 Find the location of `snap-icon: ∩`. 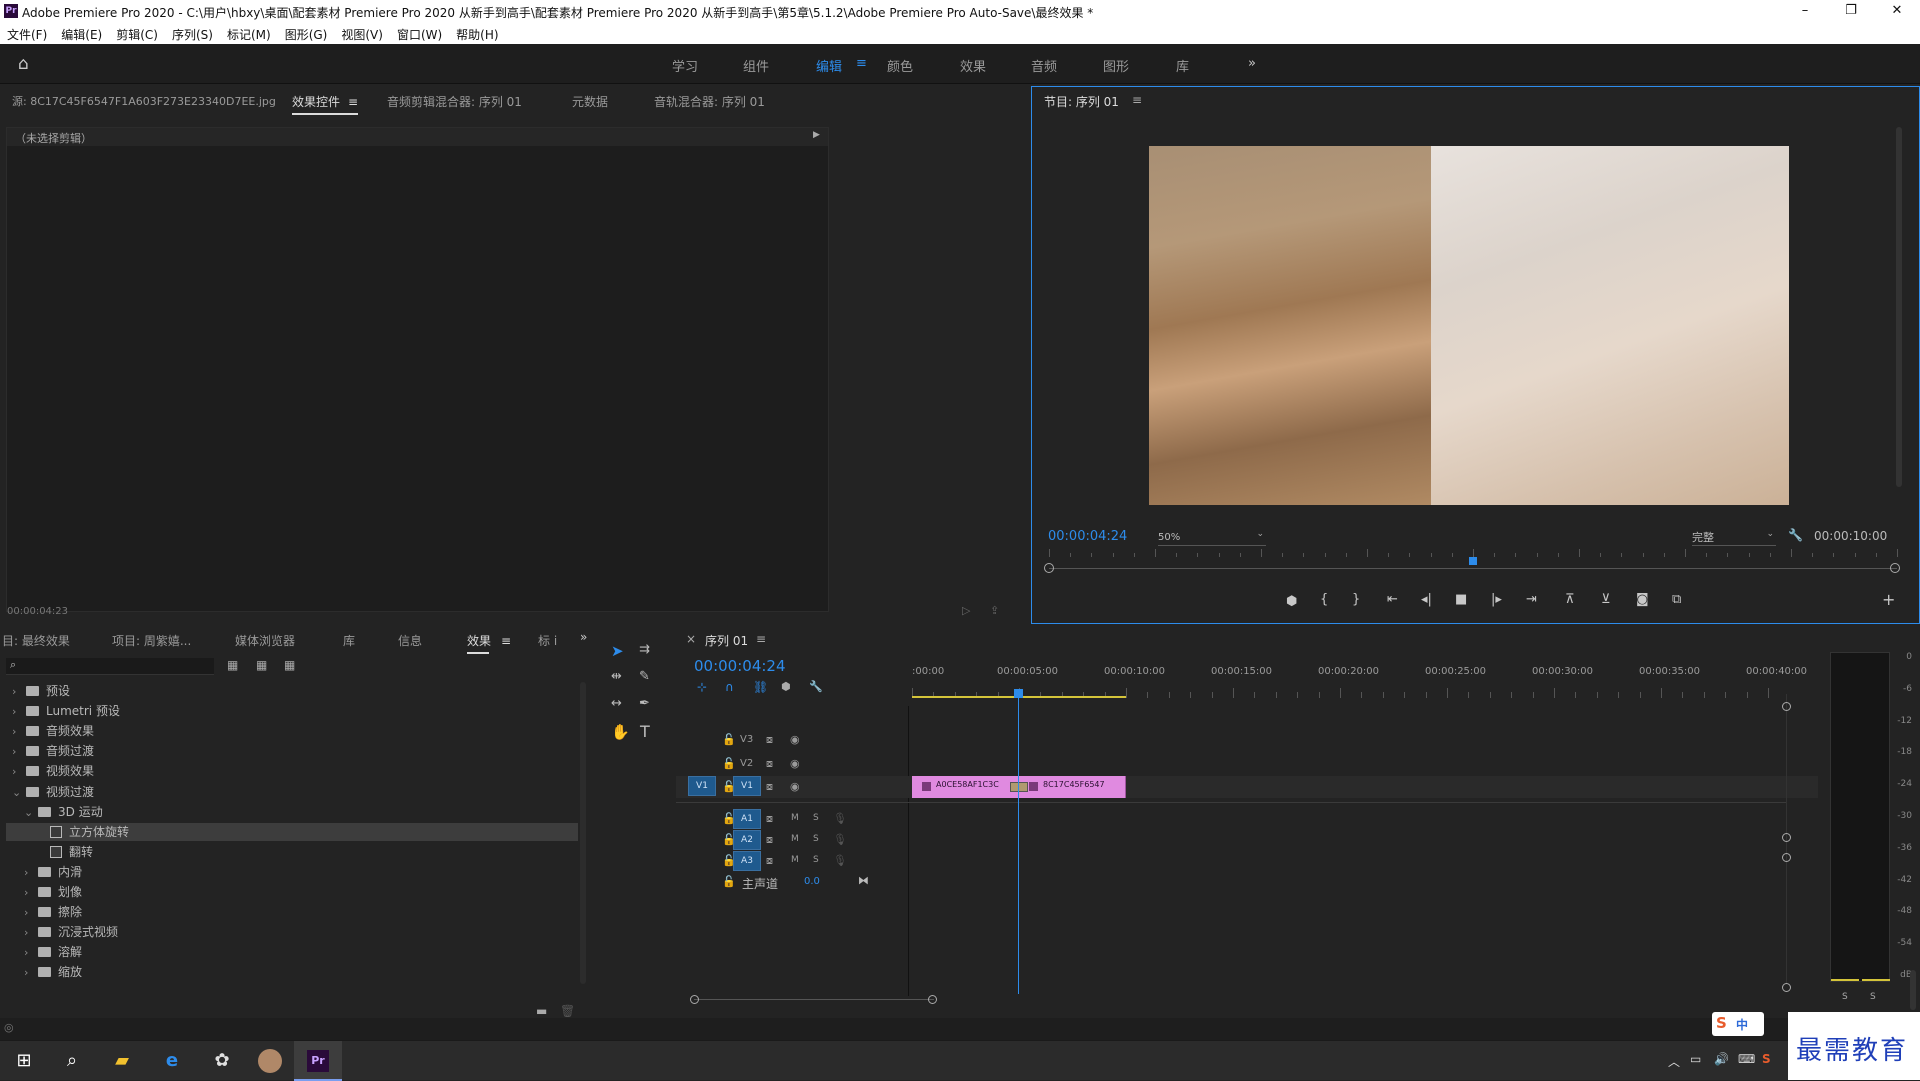

snap-icon: ∩ is located at coordinates (729, 687).